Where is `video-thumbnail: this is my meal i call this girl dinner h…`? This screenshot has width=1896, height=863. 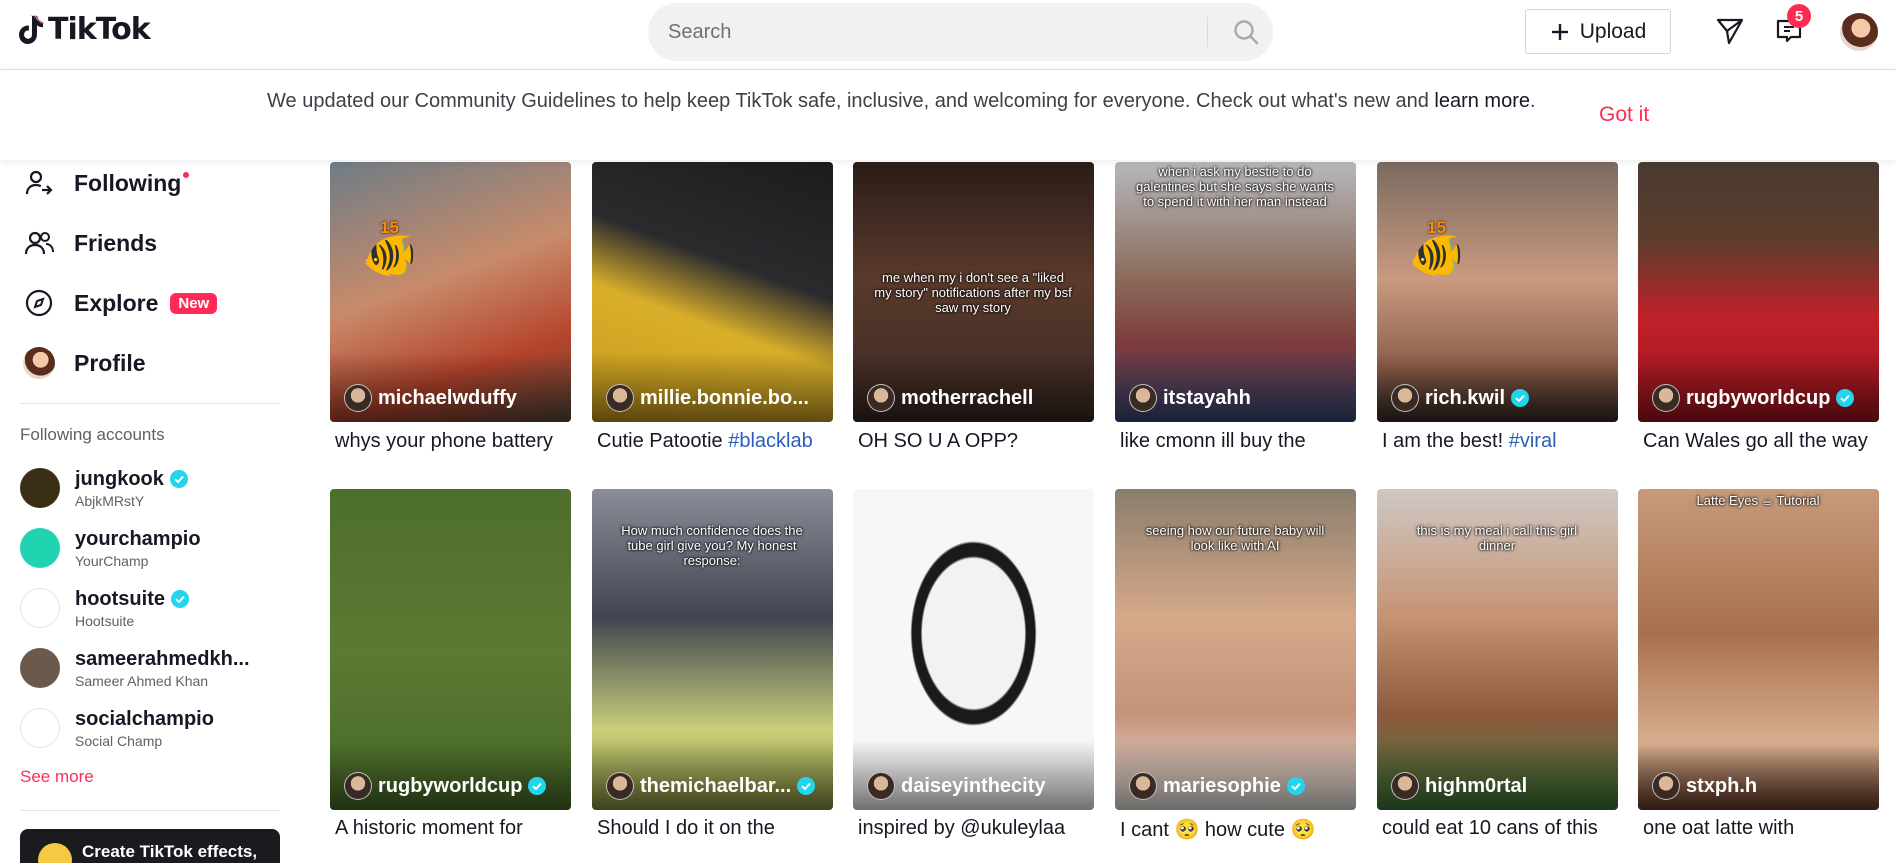
video-thumbnail: this is my meal i call this girl dinner h… is located at coordinates (1497, 649).